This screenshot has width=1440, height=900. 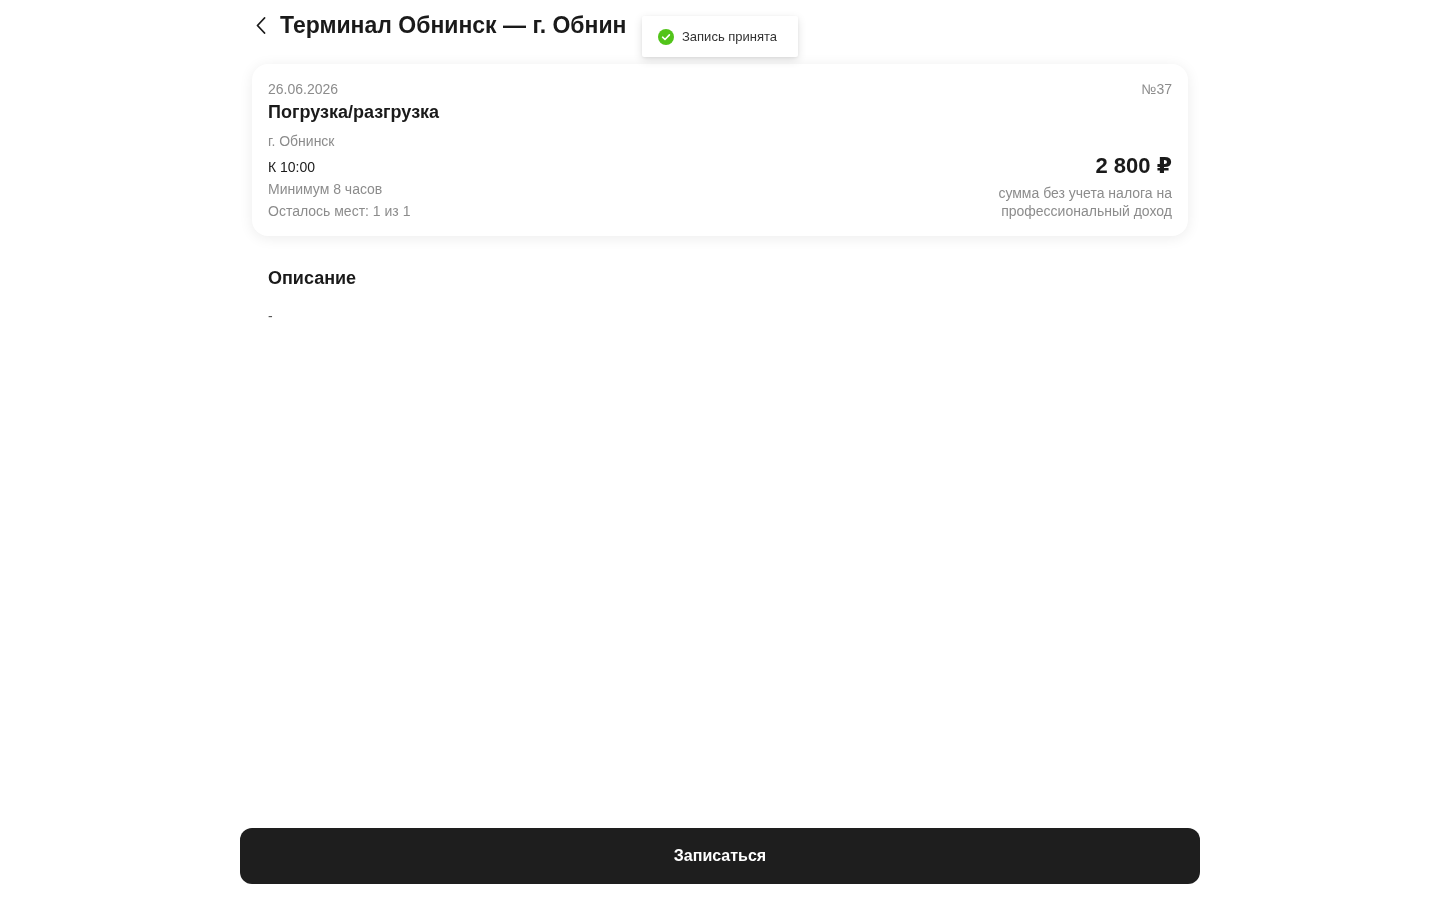 What do you see at coordinates (302, 141) in the screenshot?
I see `shift-city: г. Обнинск` at bounding box center [302, 141].